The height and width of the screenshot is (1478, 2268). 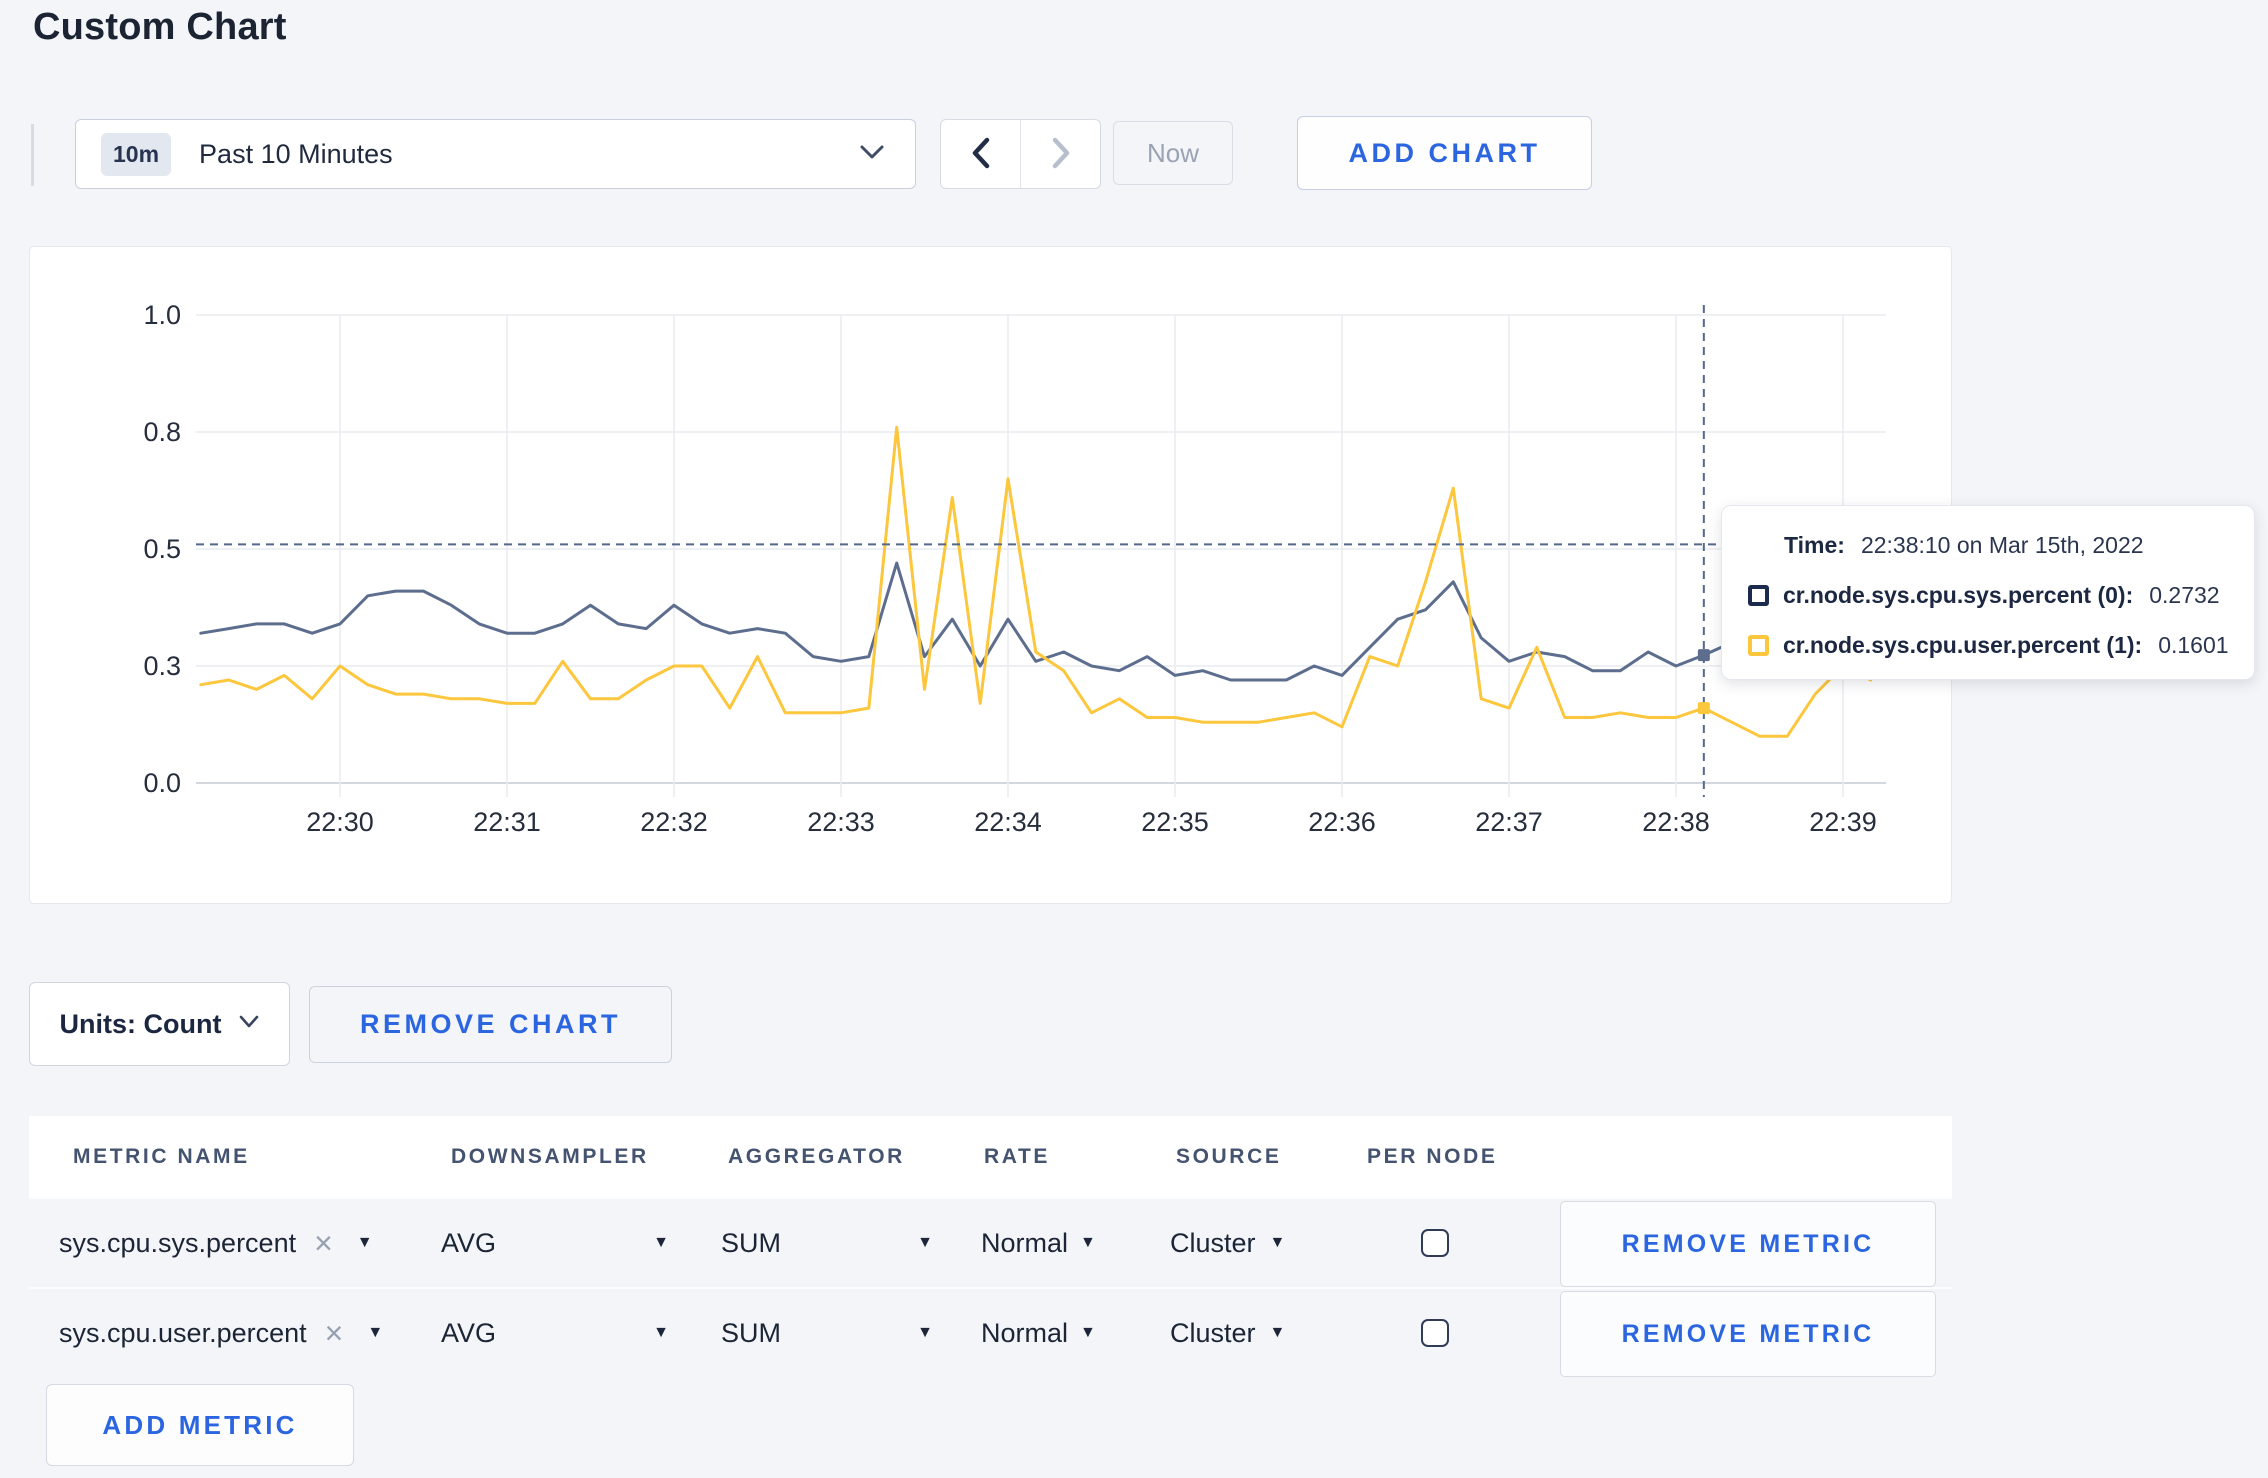 I want to click on time-window-badge: 10m, so click(x=136, y=154).